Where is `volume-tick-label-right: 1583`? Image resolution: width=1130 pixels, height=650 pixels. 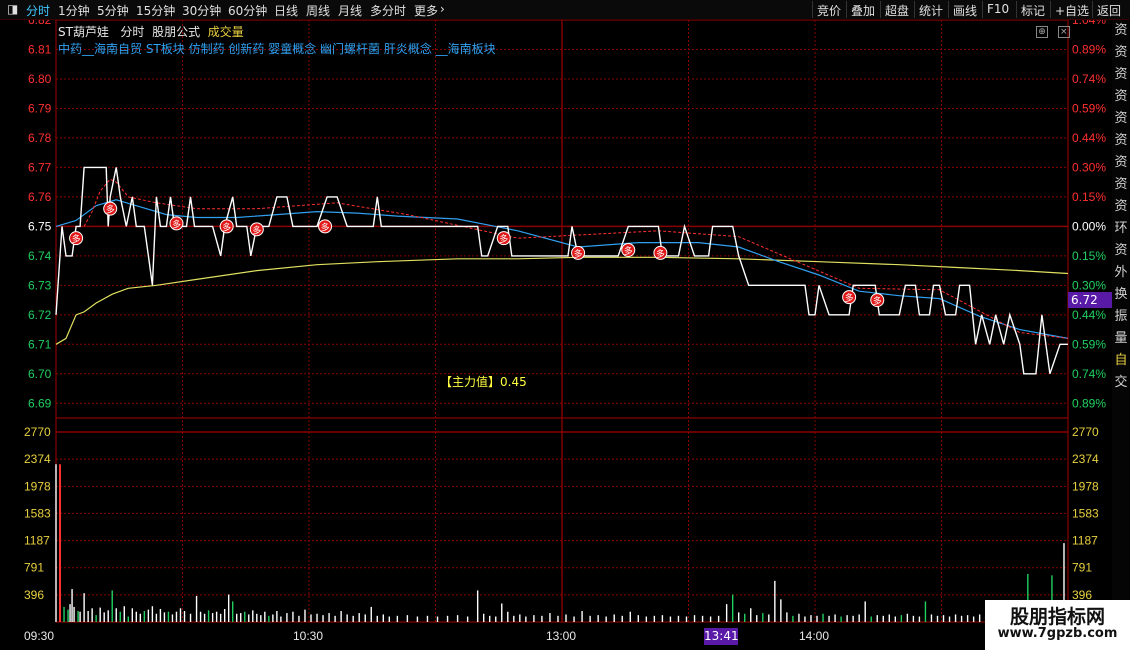
volume-tick-label-right: 1583 is located at coordinates (1085, 513).